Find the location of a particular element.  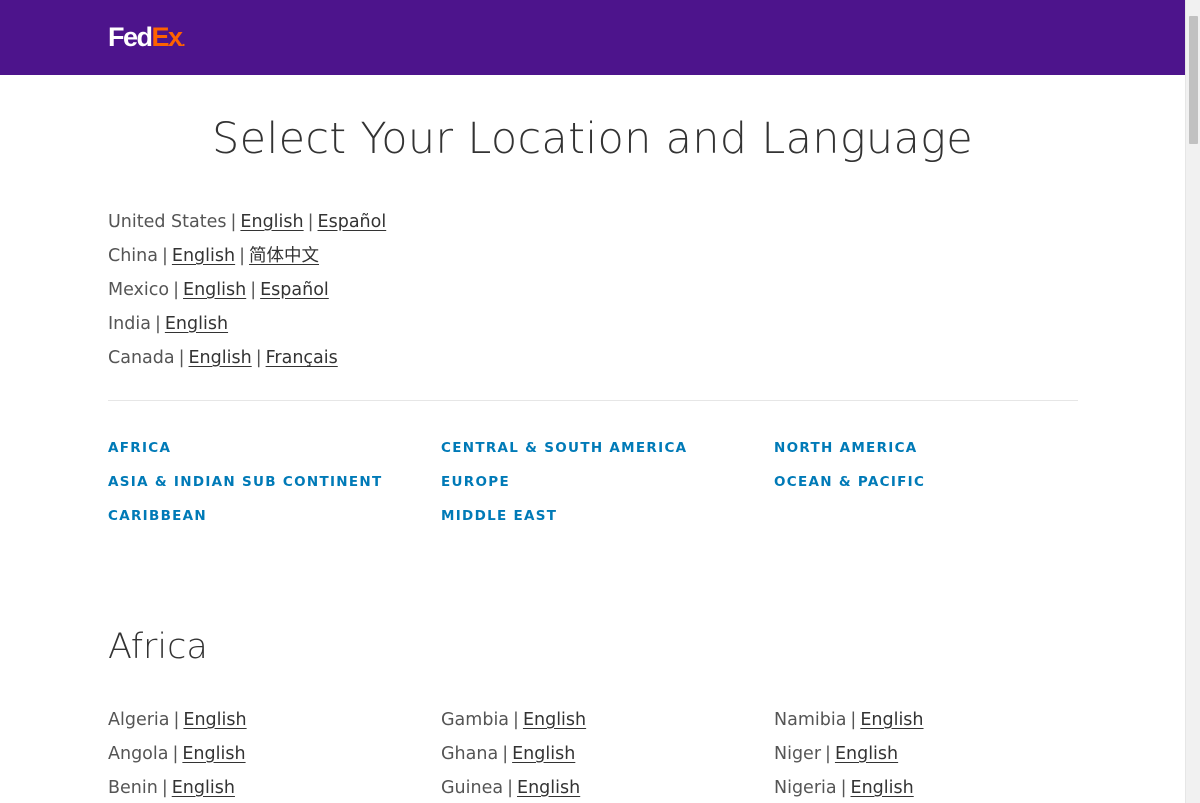

region-link-ocean-pacific: OCEAN & PACIFIC is located at coordinates (849, 482).